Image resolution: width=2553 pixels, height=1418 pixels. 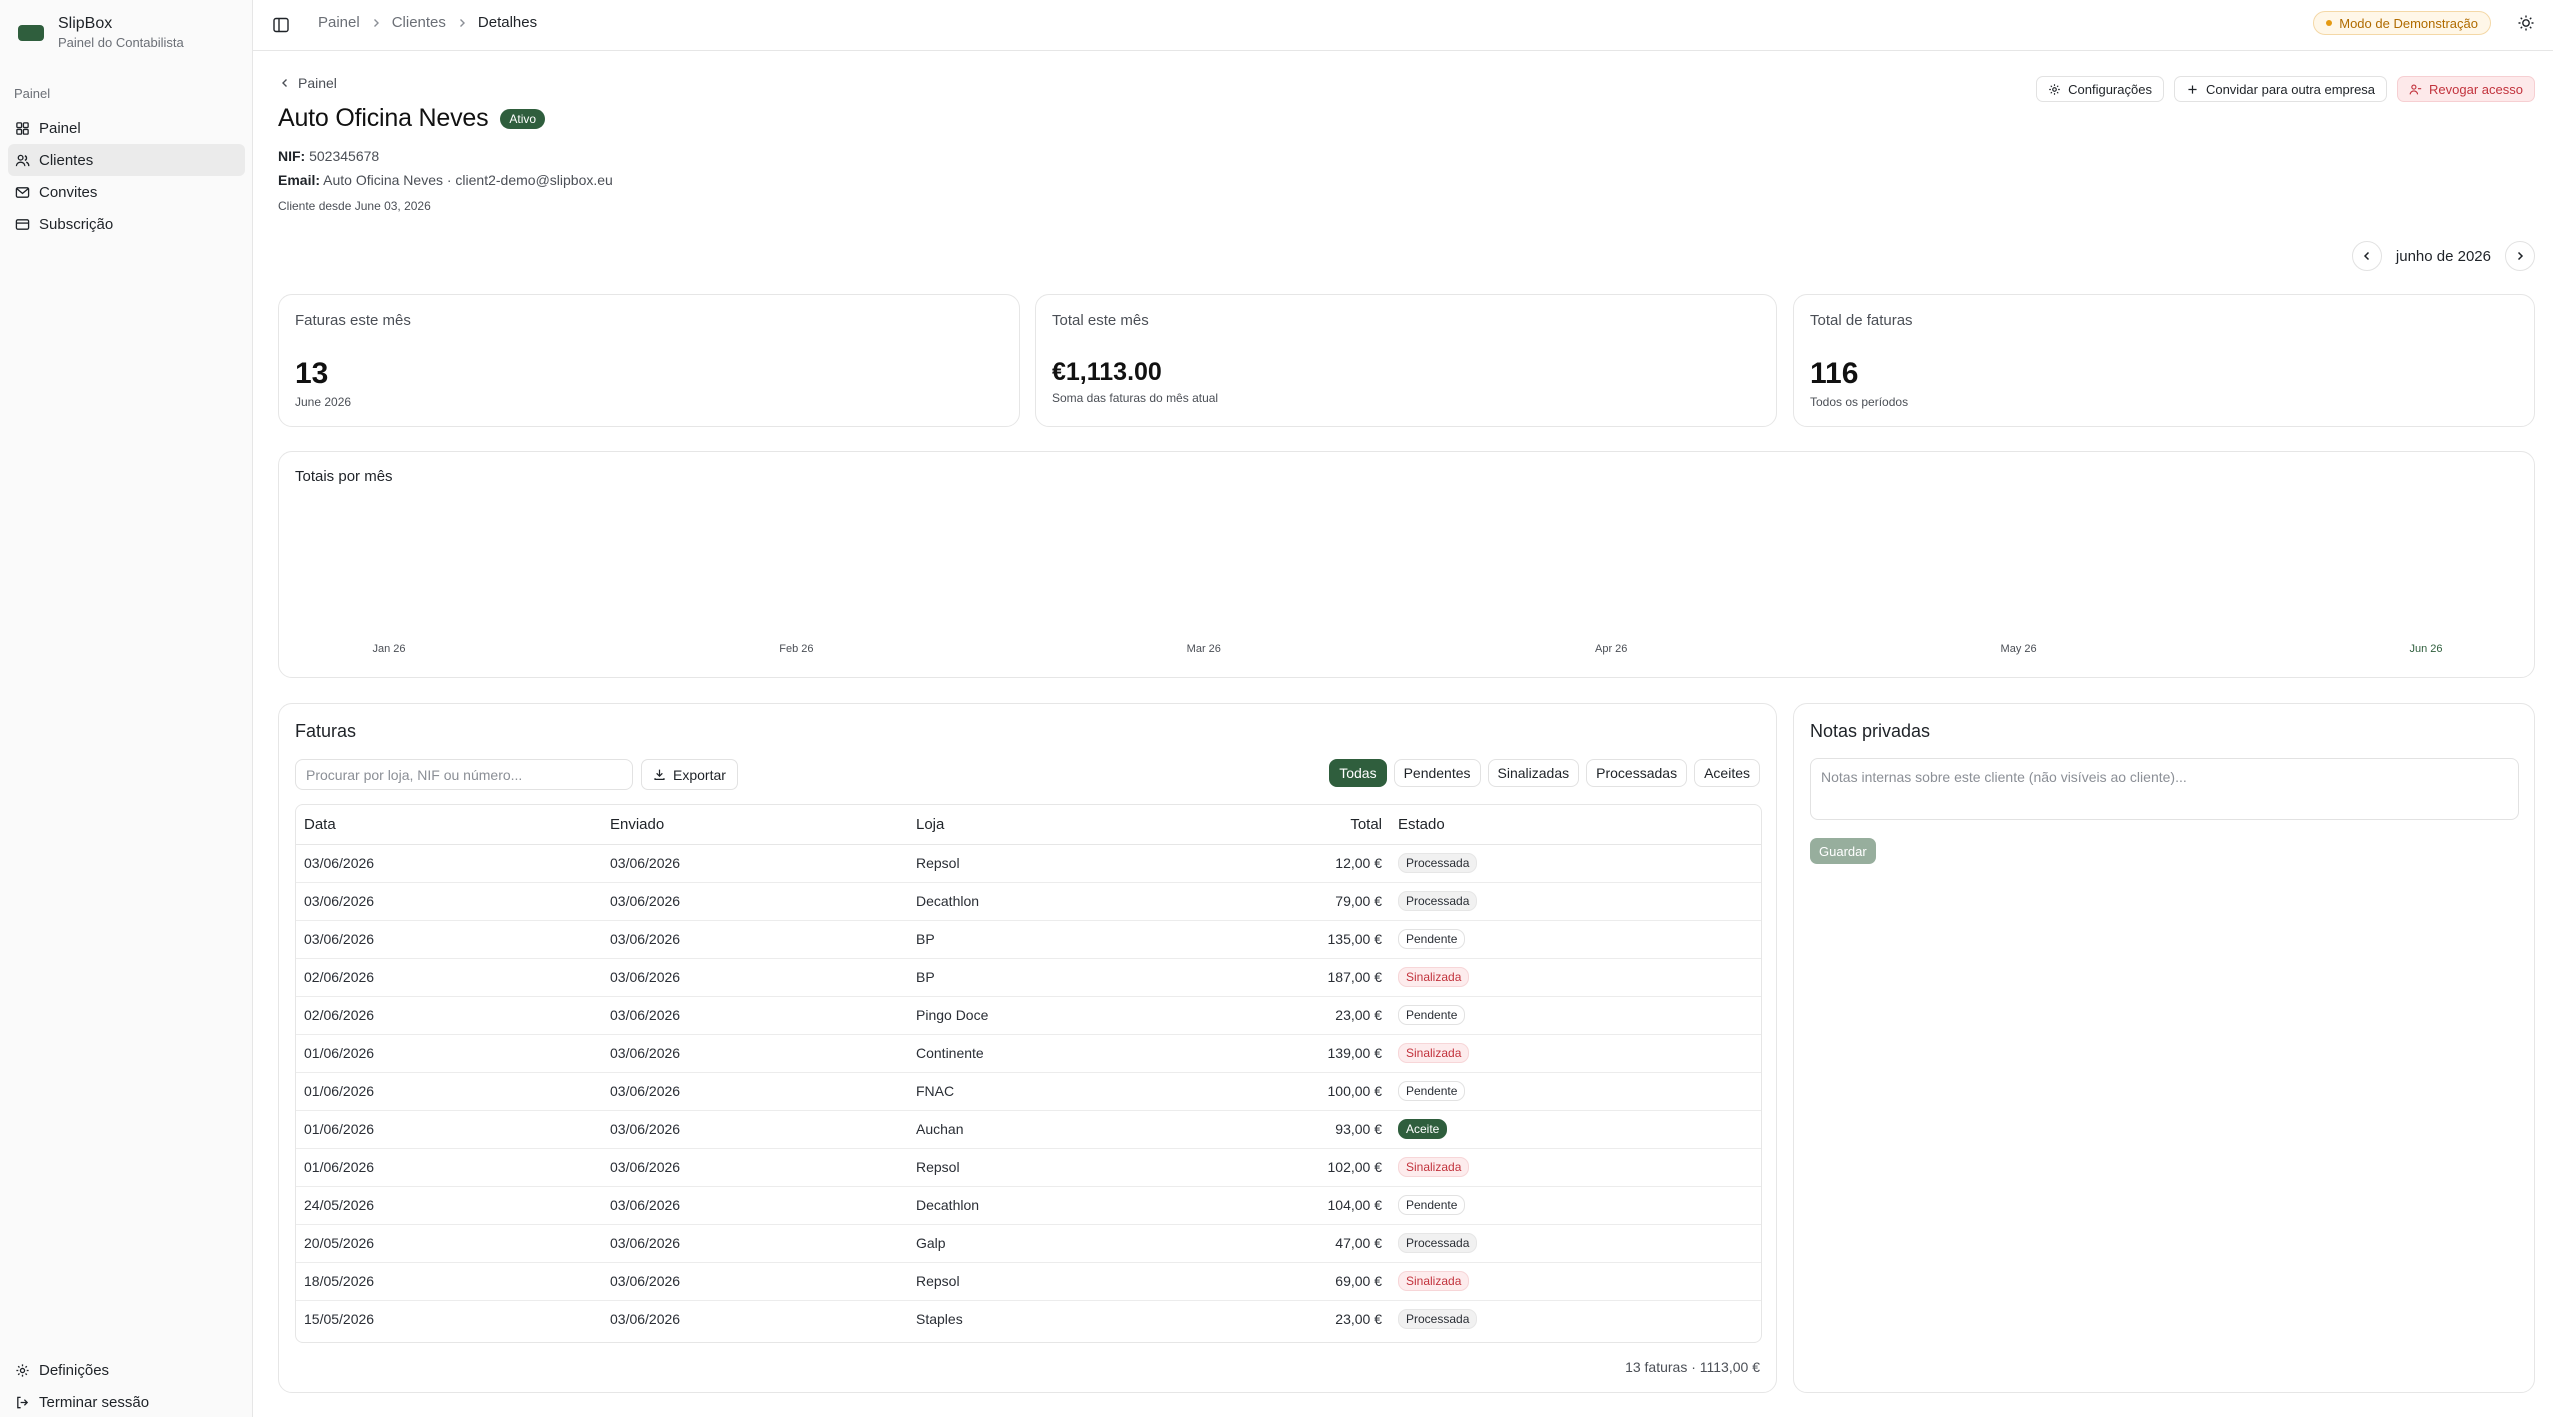 I want to click on demo-dot-icon, so click(x=2329, y=23).